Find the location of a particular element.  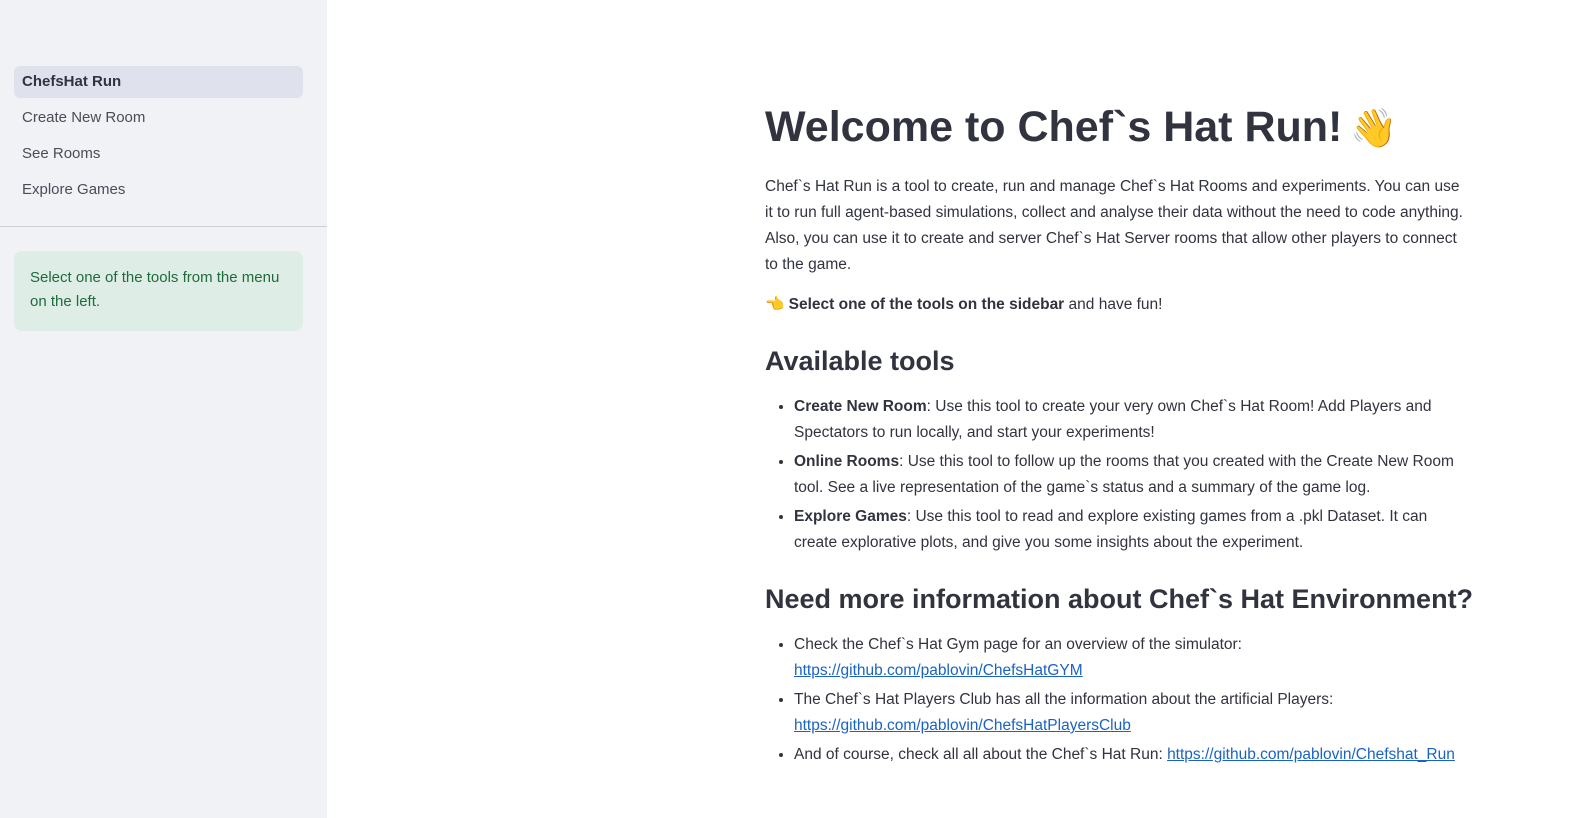

call-to-action-rest: and have fun! is located at coordinates (1113, 304).